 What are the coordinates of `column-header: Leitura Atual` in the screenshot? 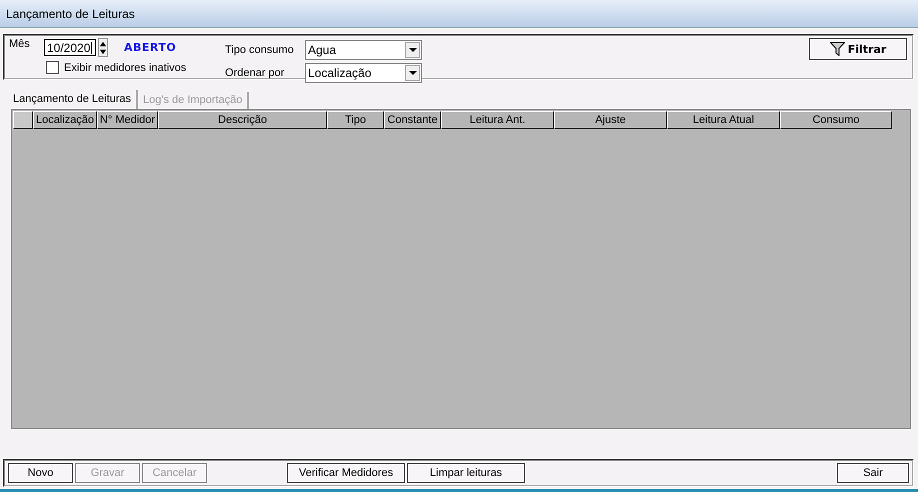 It's located at (723, 120).